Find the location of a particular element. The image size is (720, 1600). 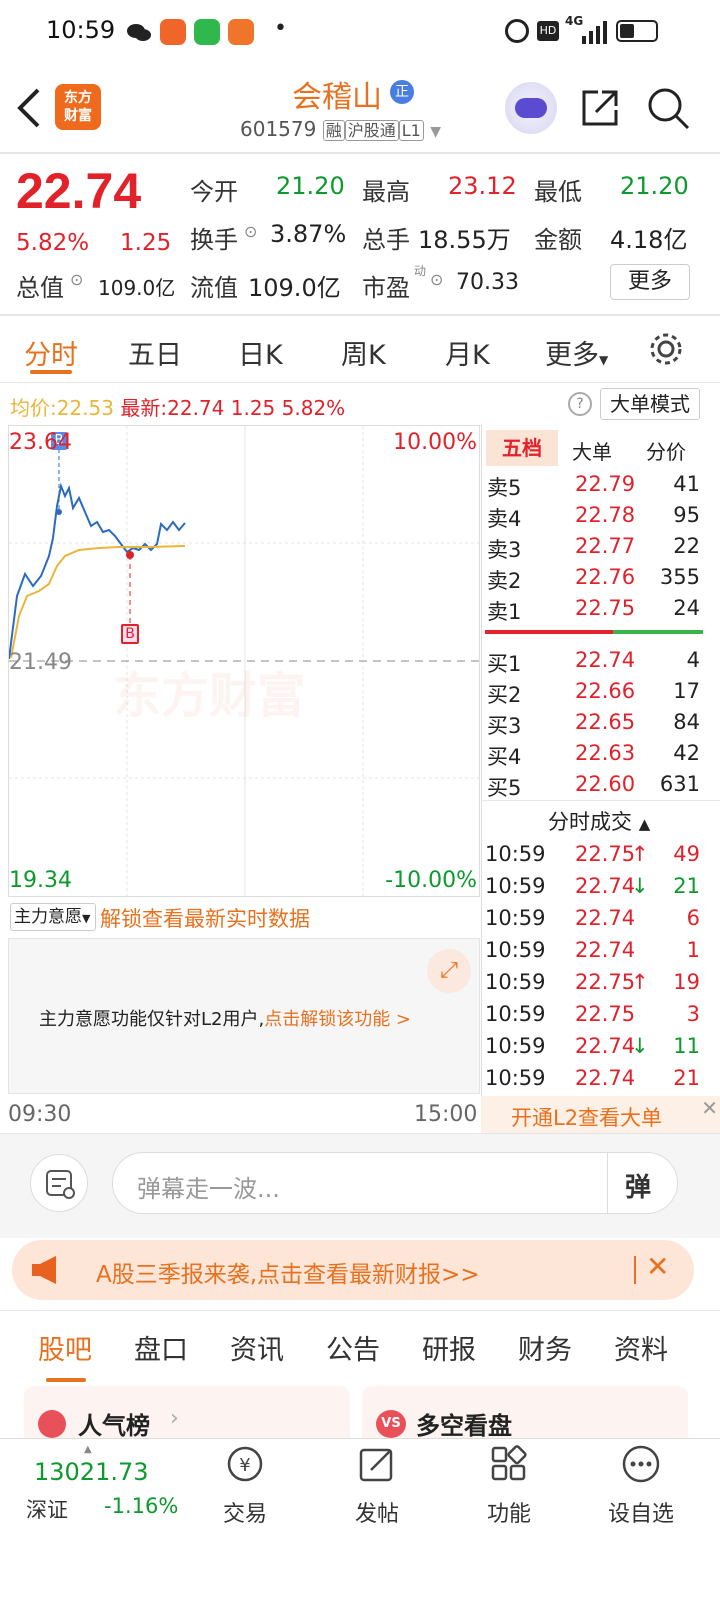

active-tab-indicator is located at coordinates (51, 372).